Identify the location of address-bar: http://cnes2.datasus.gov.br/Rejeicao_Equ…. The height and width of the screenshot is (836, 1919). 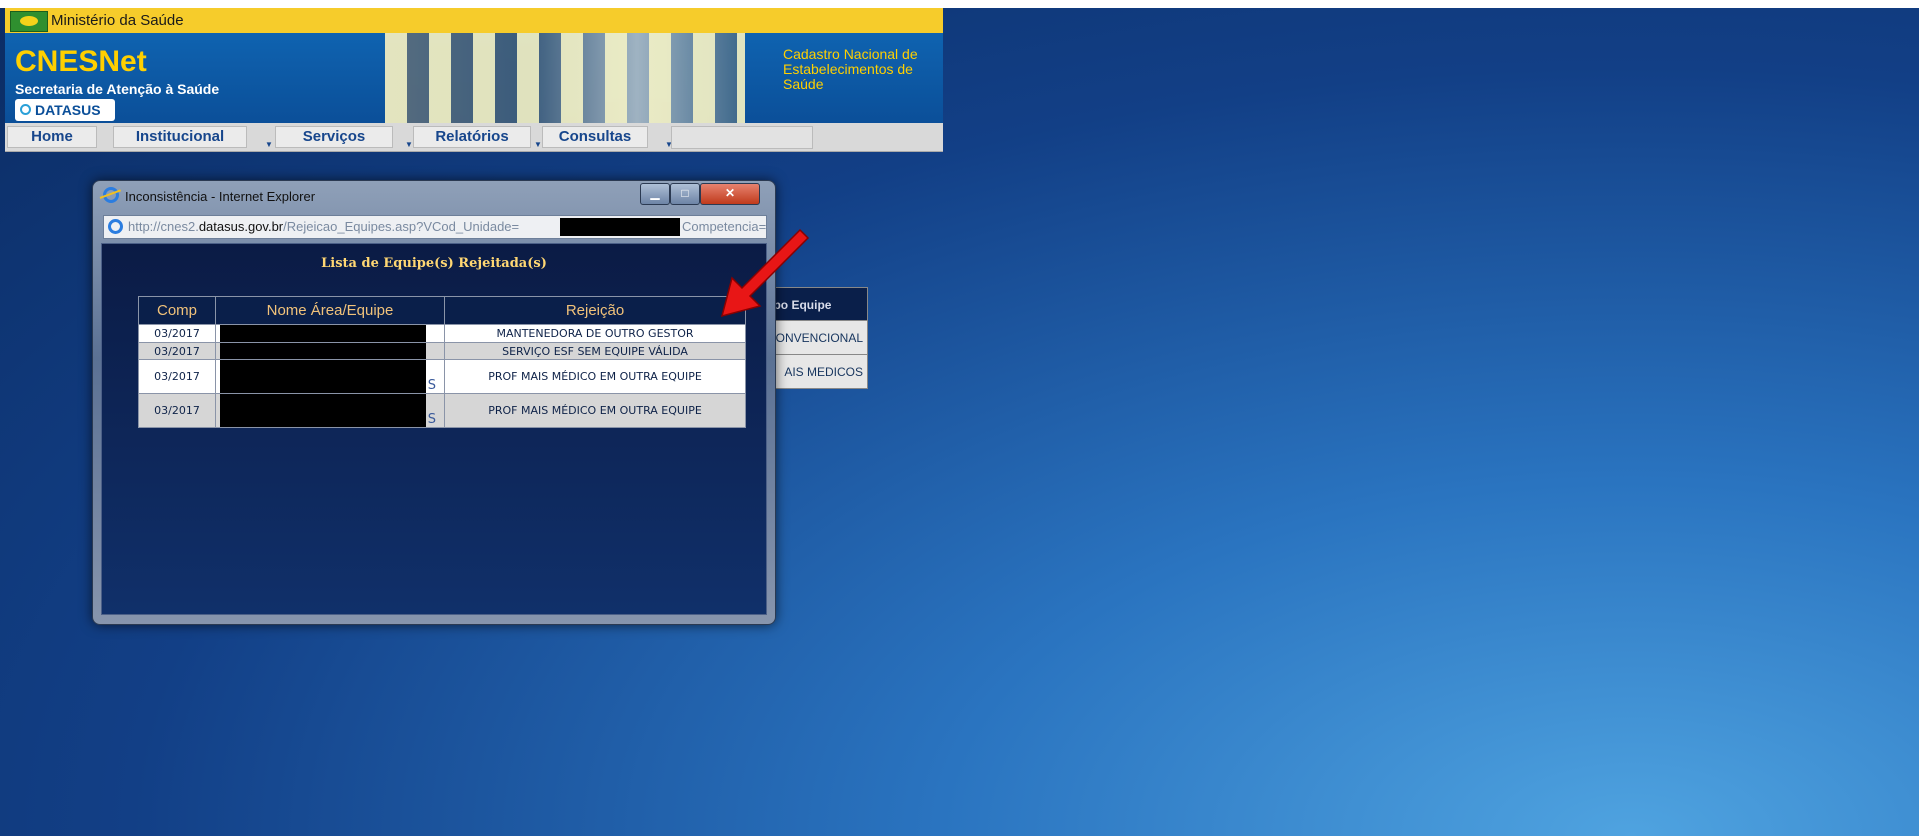
(435, 227).